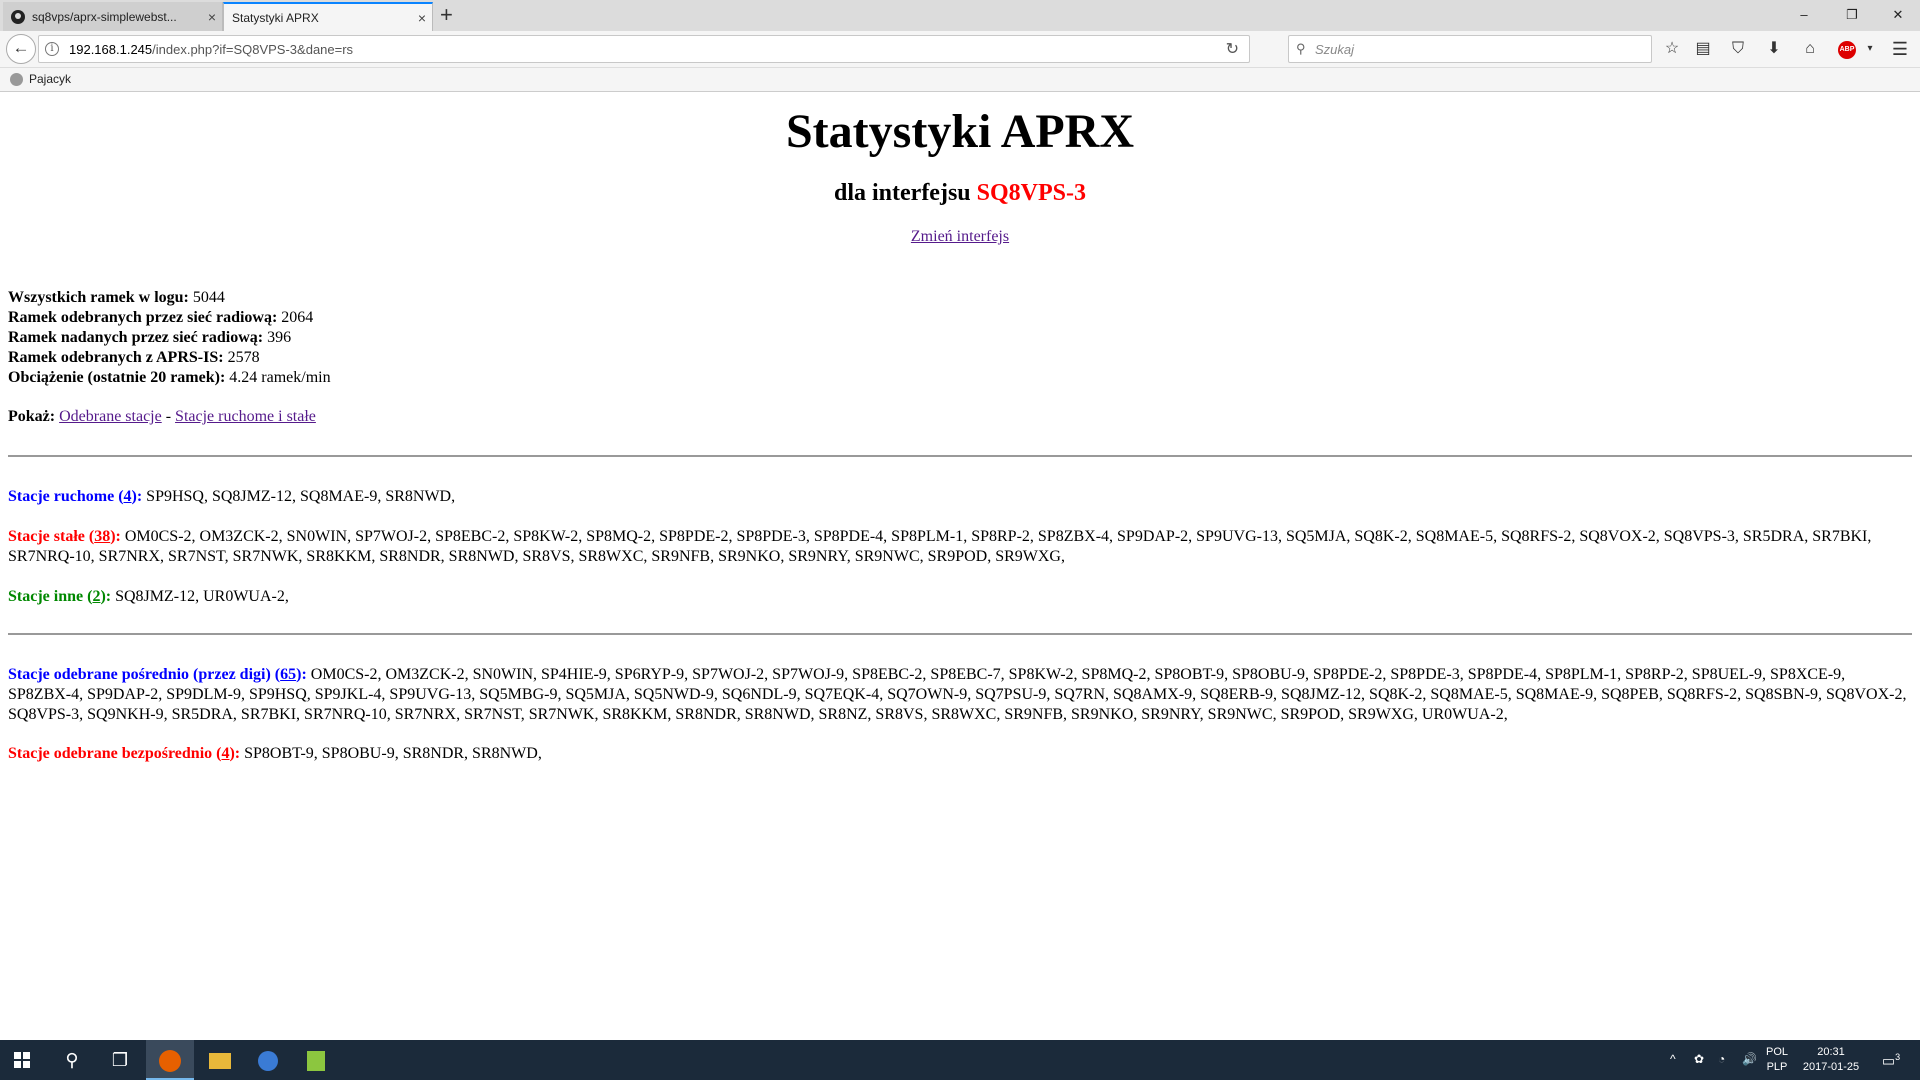 Image resolution: width=1920 pixels, height=1080 pixels. Describe the element at coordinates (128, 496) in the screenshot. I see `mobile-count-link: 4` at that location.